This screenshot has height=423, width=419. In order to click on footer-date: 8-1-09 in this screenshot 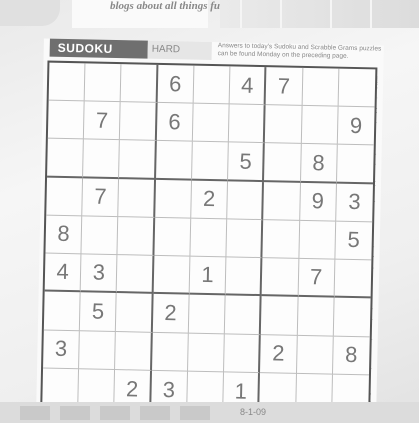, I will do `click(253, 412)`.